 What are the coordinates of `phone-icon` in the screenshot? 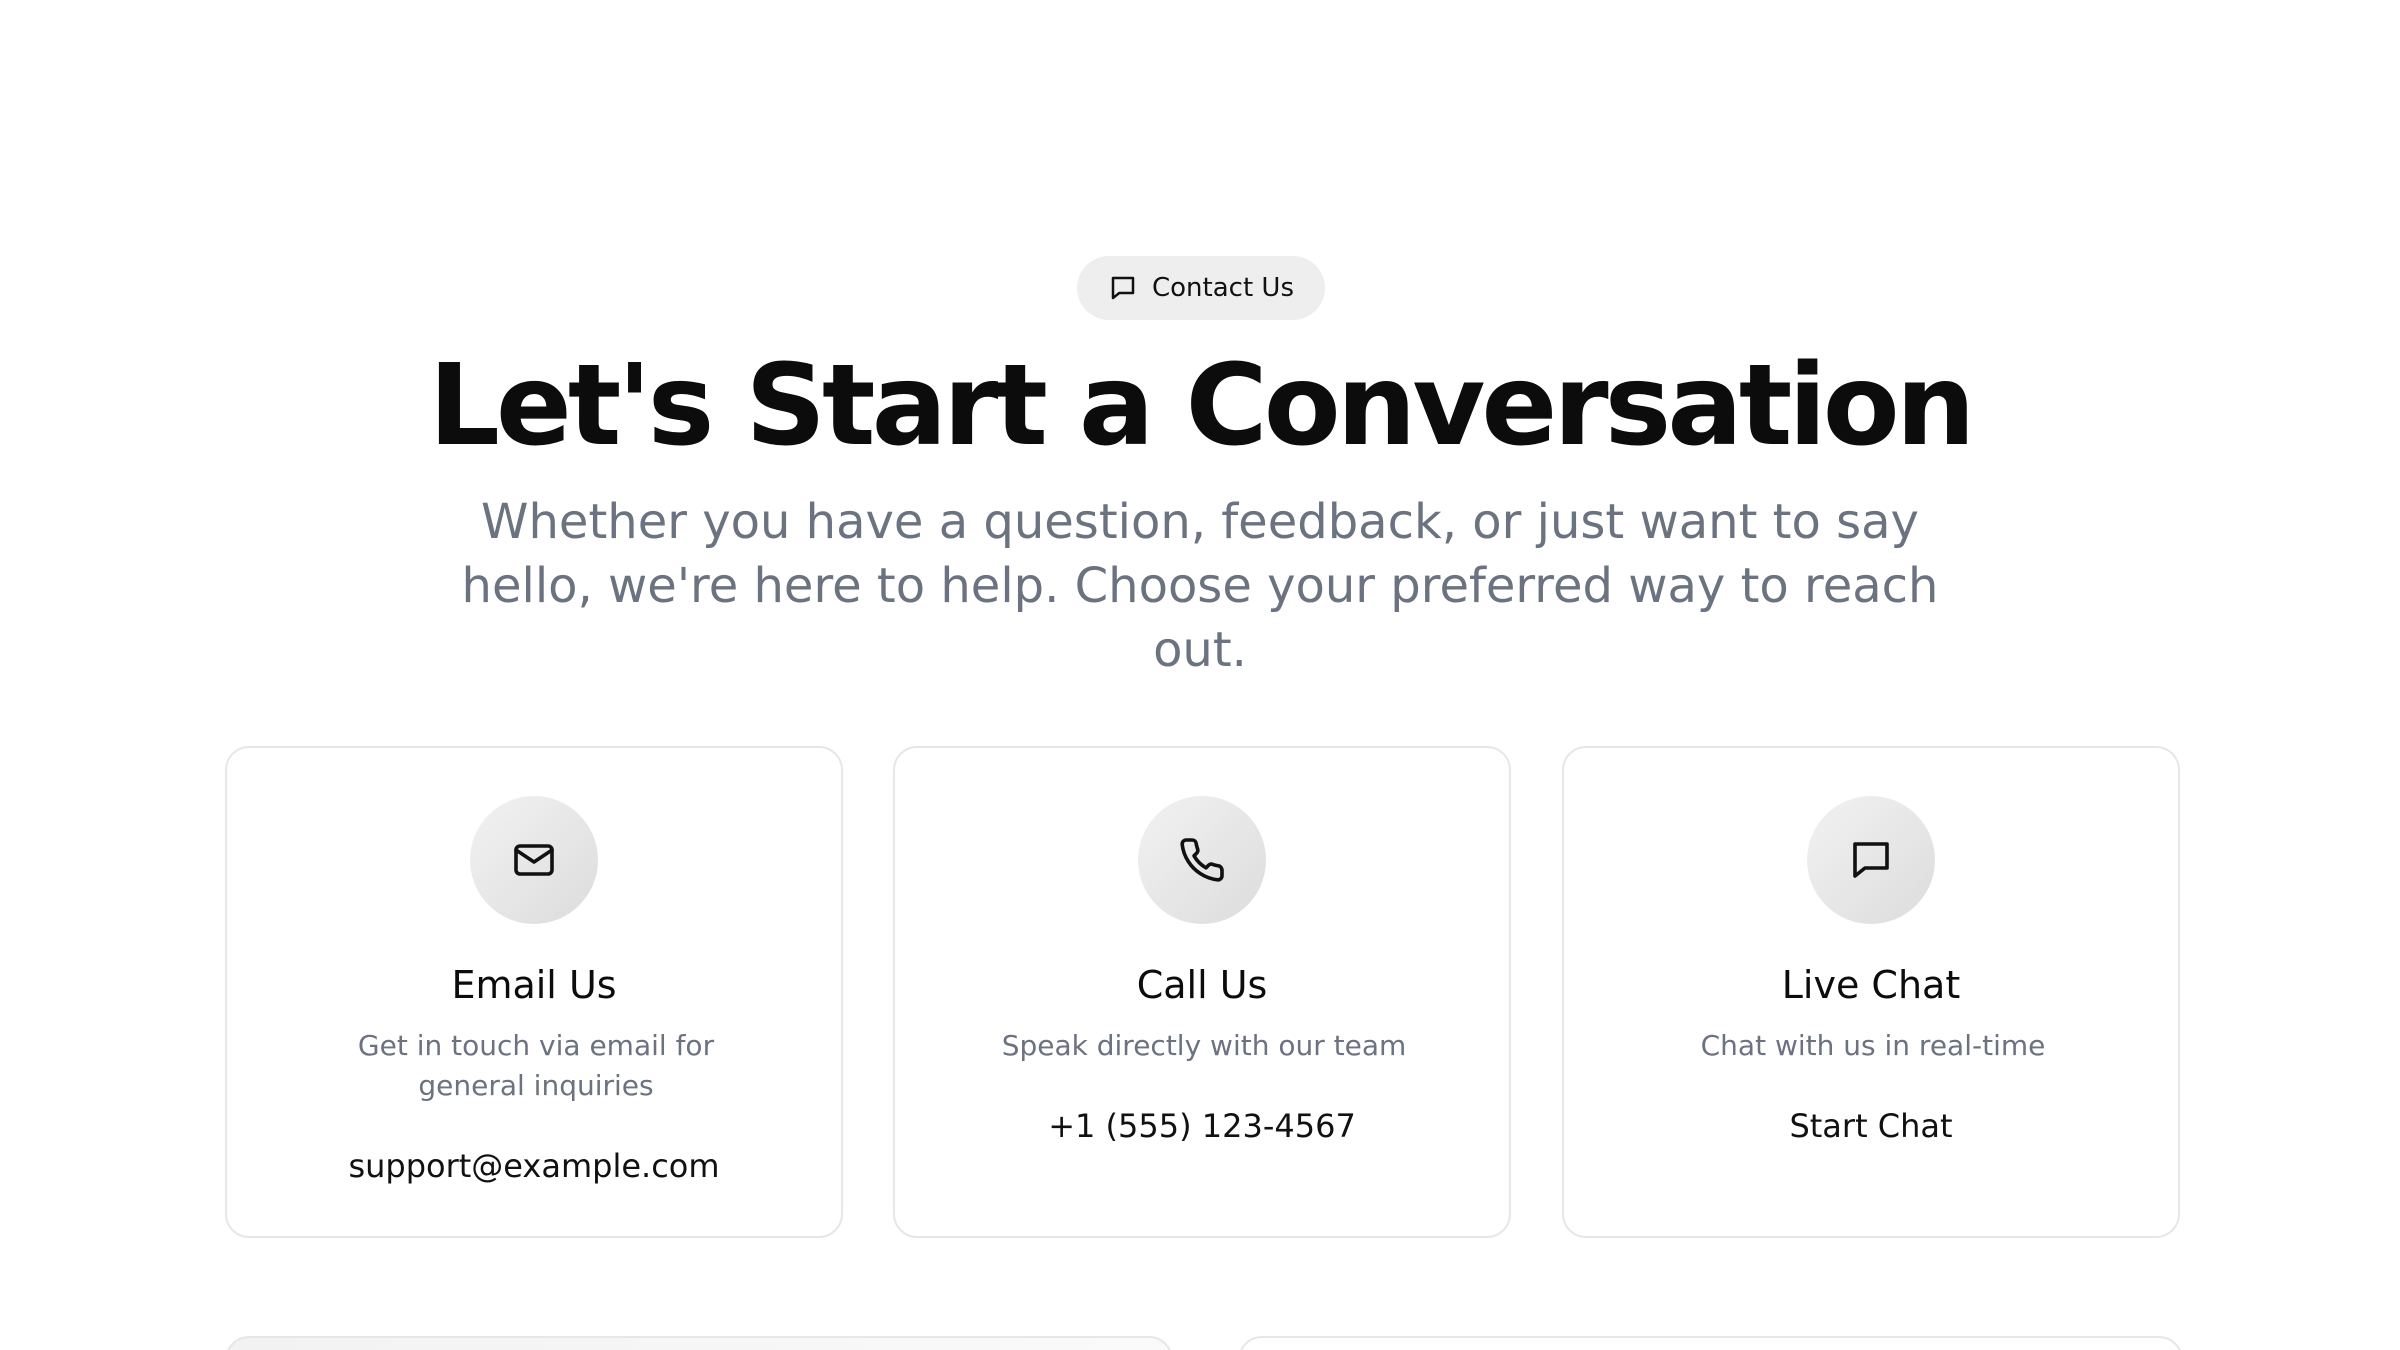 It's located at (1202, 860).